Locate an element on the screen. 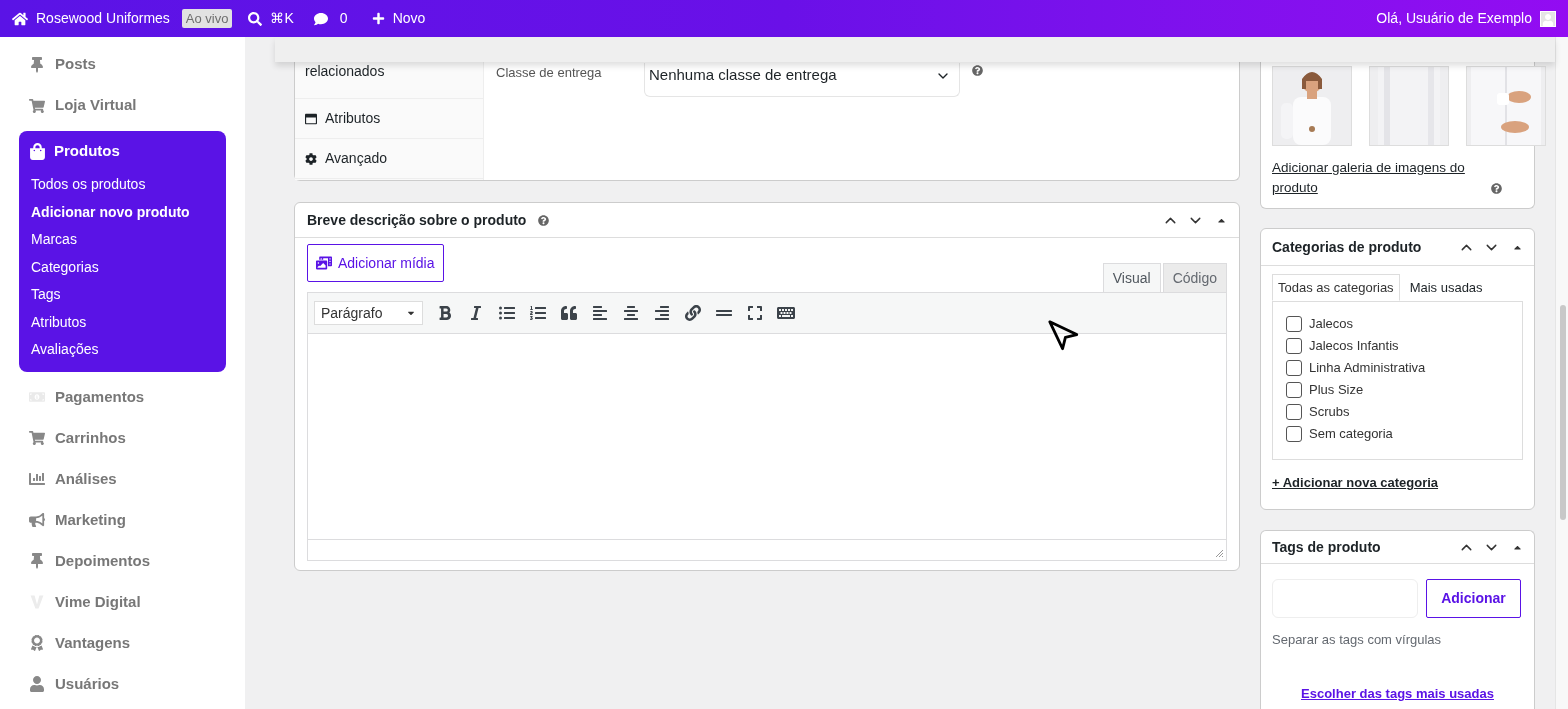 The width and height of the screenshot is (1568, 709). sidebar-item: Pagamentos is located at coordinates (122, 397).